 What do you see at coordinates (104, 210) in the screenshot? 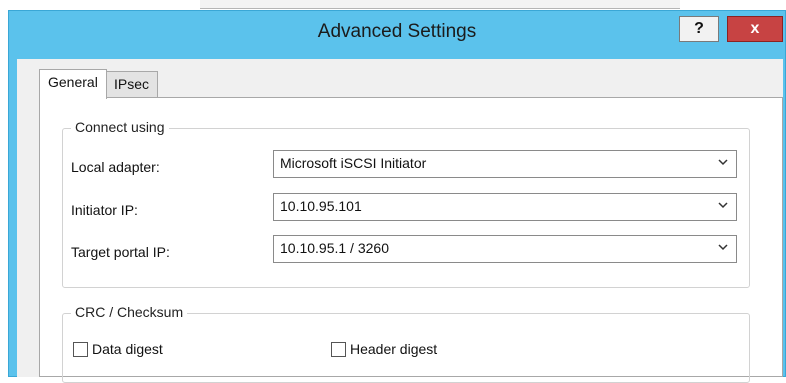
I see `initiator-ip-label: Initiator IP:` at bounding box center [104, 210].